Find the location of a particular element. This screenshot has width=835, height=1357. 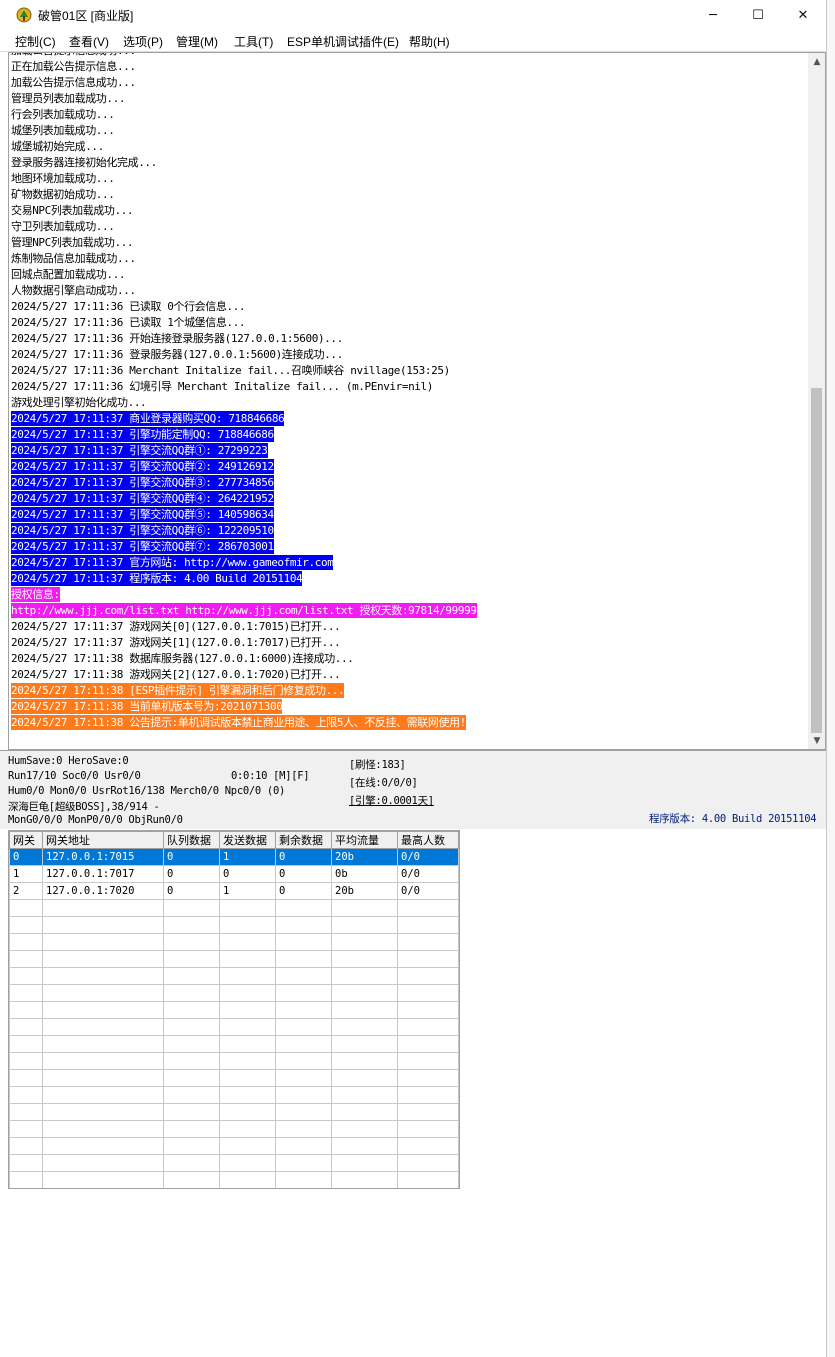

mong-text: MonG0/0/0 MonP0/0/0 ObjRun0/0 is located at coordinates (95, 820).